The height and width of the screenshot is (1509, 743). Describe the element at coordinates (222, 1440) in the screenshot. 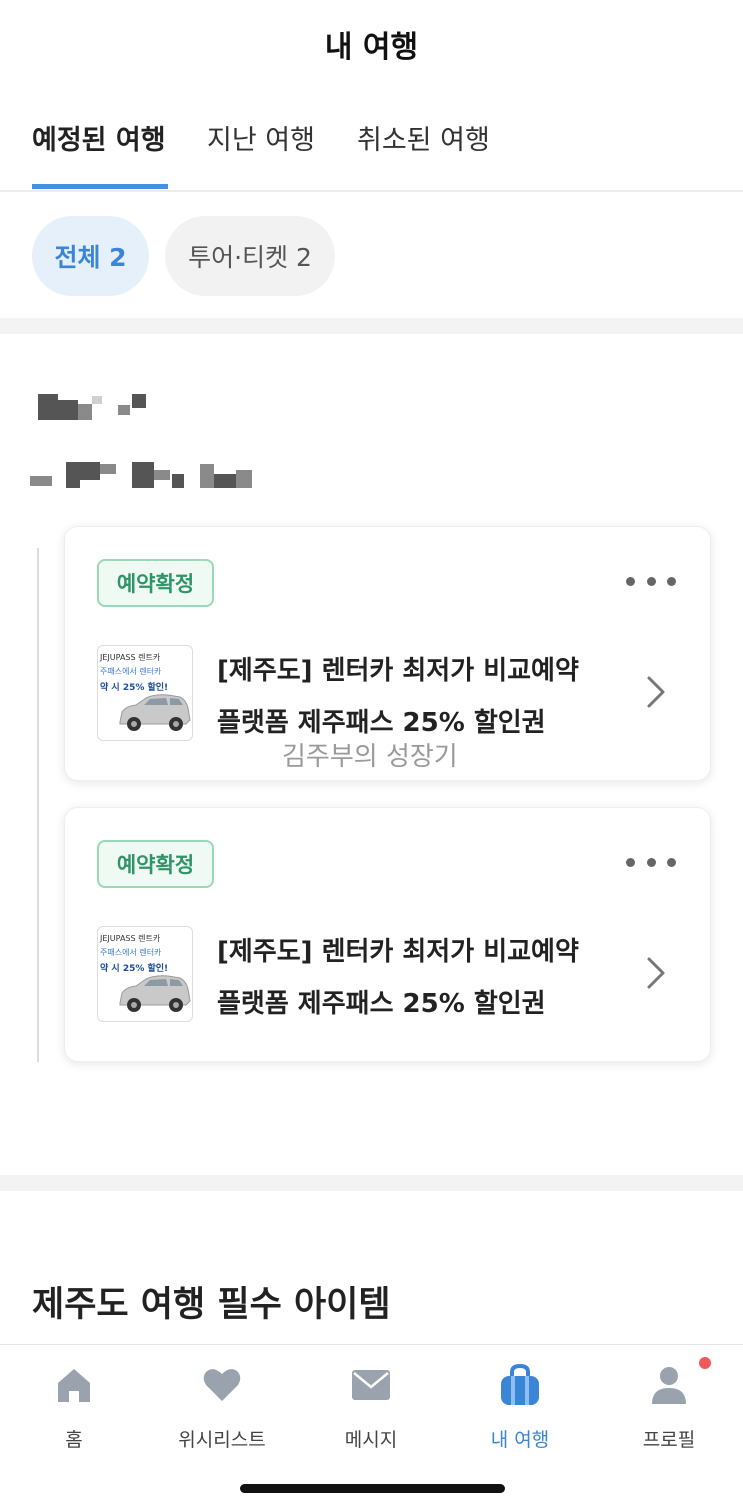

I see `nav-label: 위시리스트` at that location.